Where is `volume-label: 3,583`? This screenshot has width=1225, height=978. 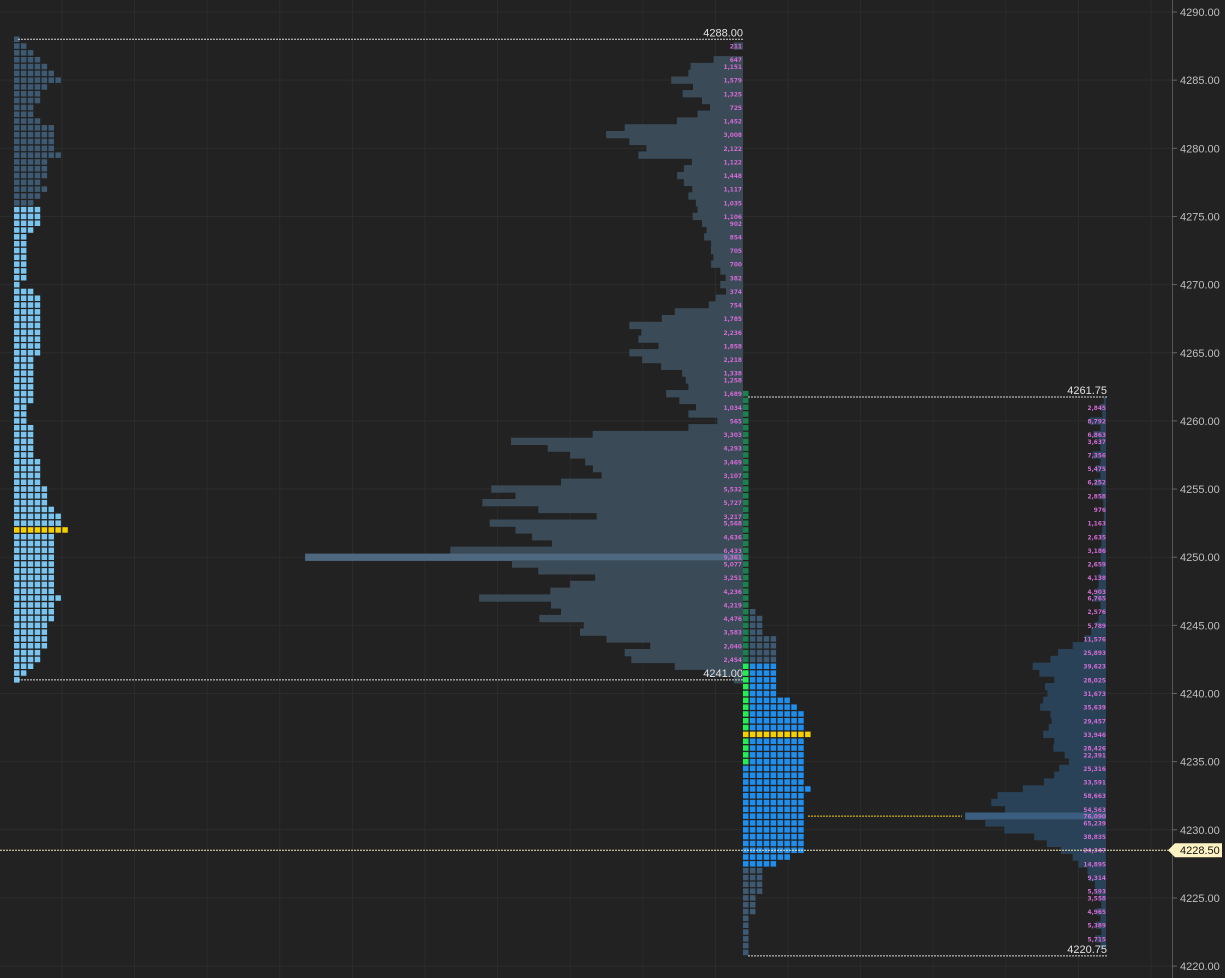
volume-label: 3,583 is located at coordinates (733, 633).